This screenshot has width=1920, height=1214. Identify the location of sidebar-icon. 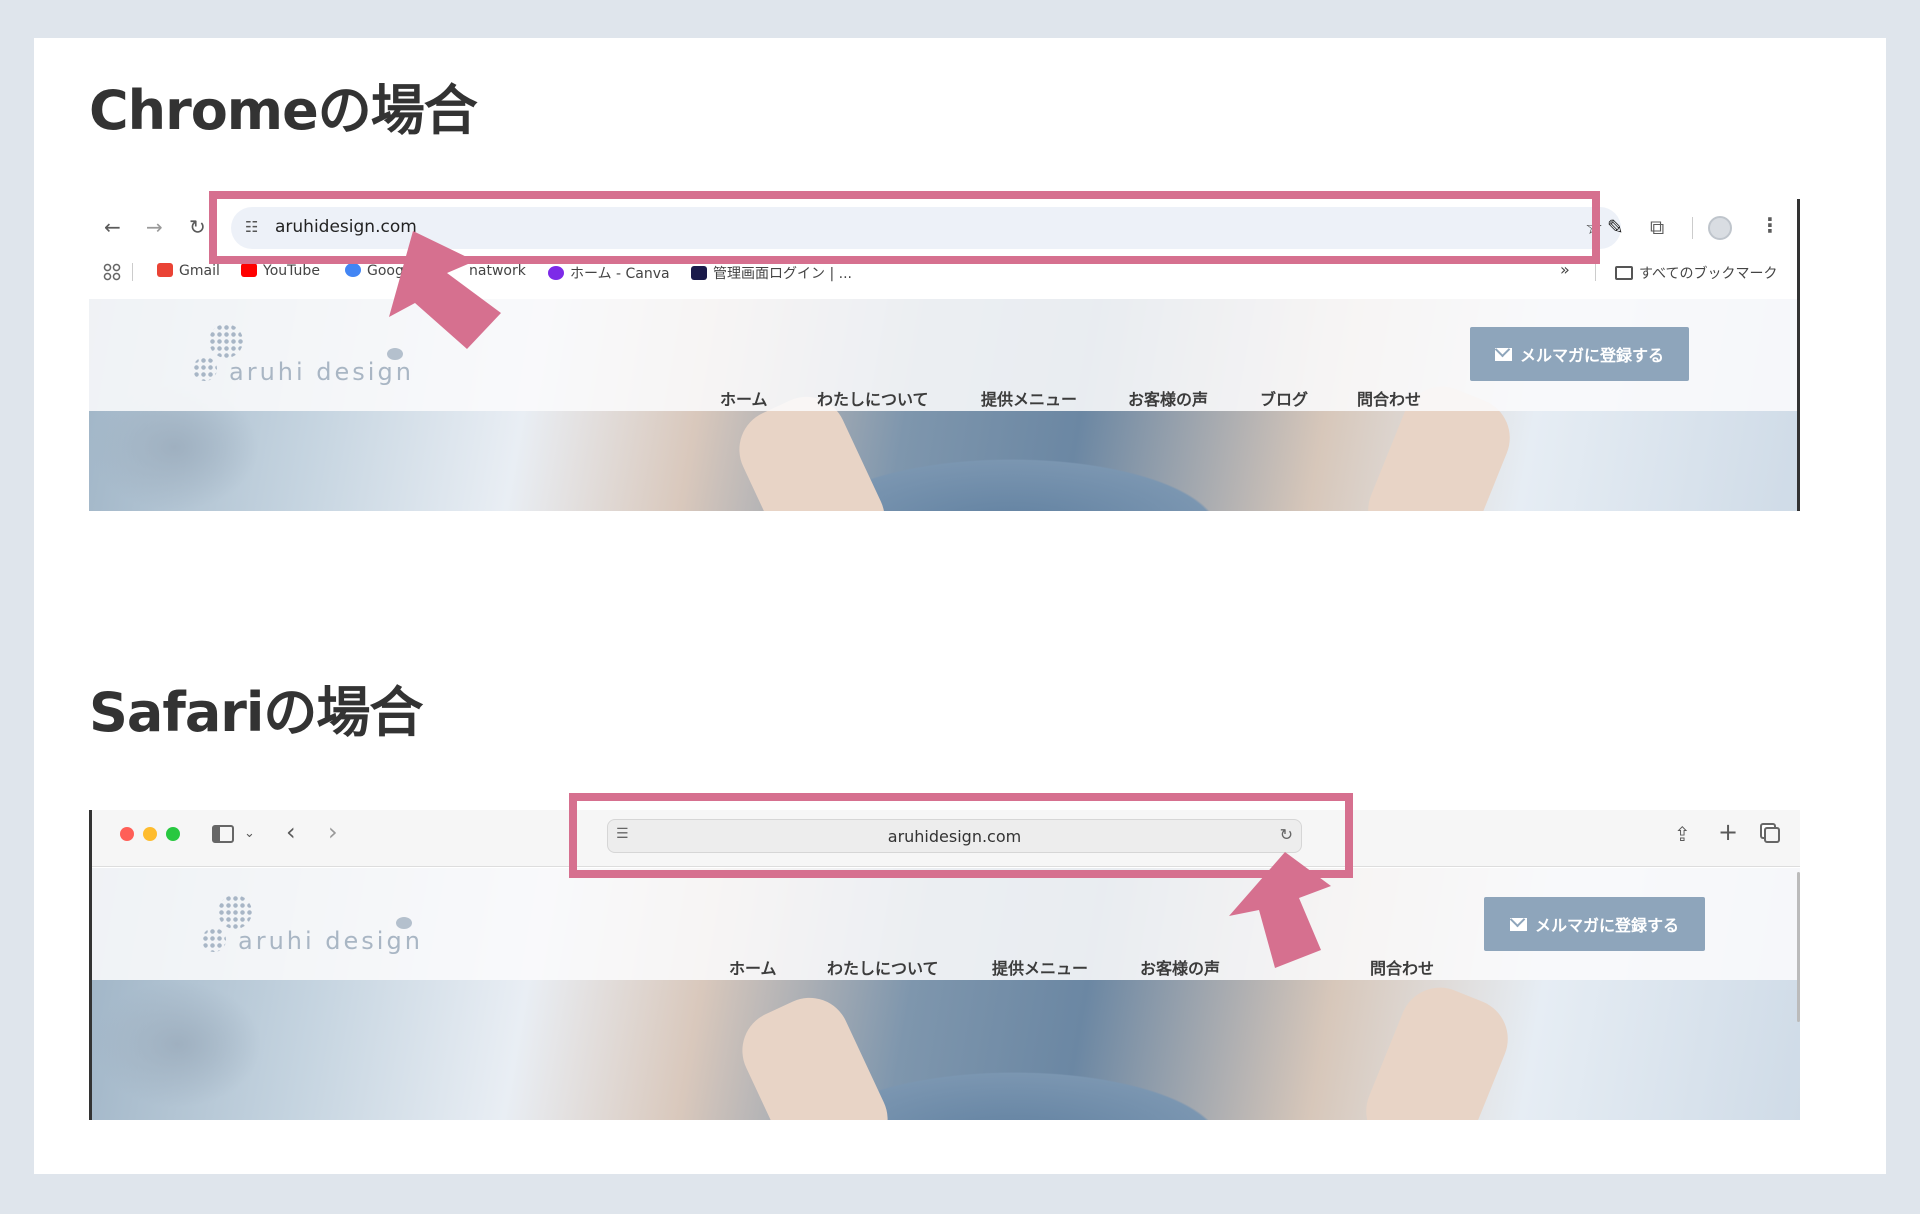
(223, 834).